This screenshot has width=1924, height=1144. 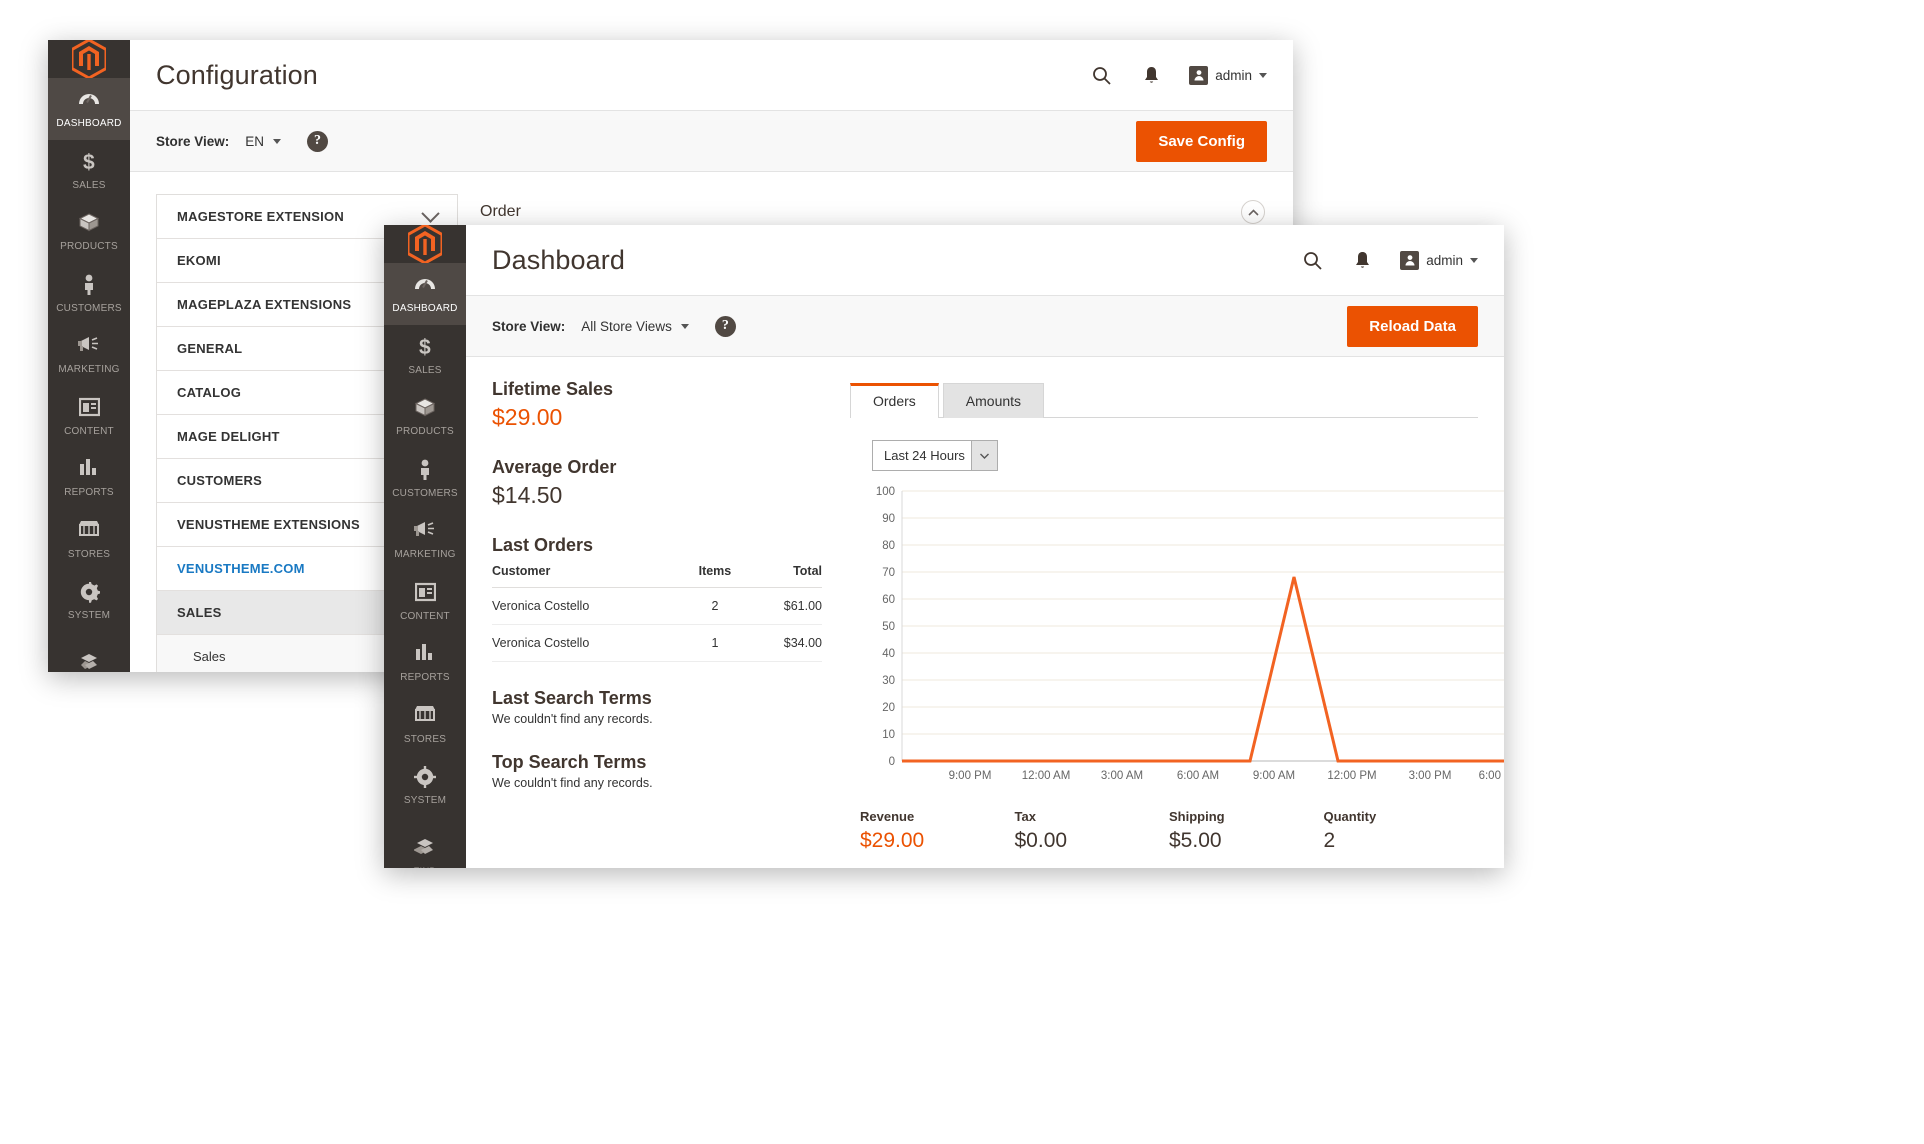 What do you see at coordinates (209, 392) in the screenshot?
I see `config-item-label: CATALOG` at bounding box center [209, 392].